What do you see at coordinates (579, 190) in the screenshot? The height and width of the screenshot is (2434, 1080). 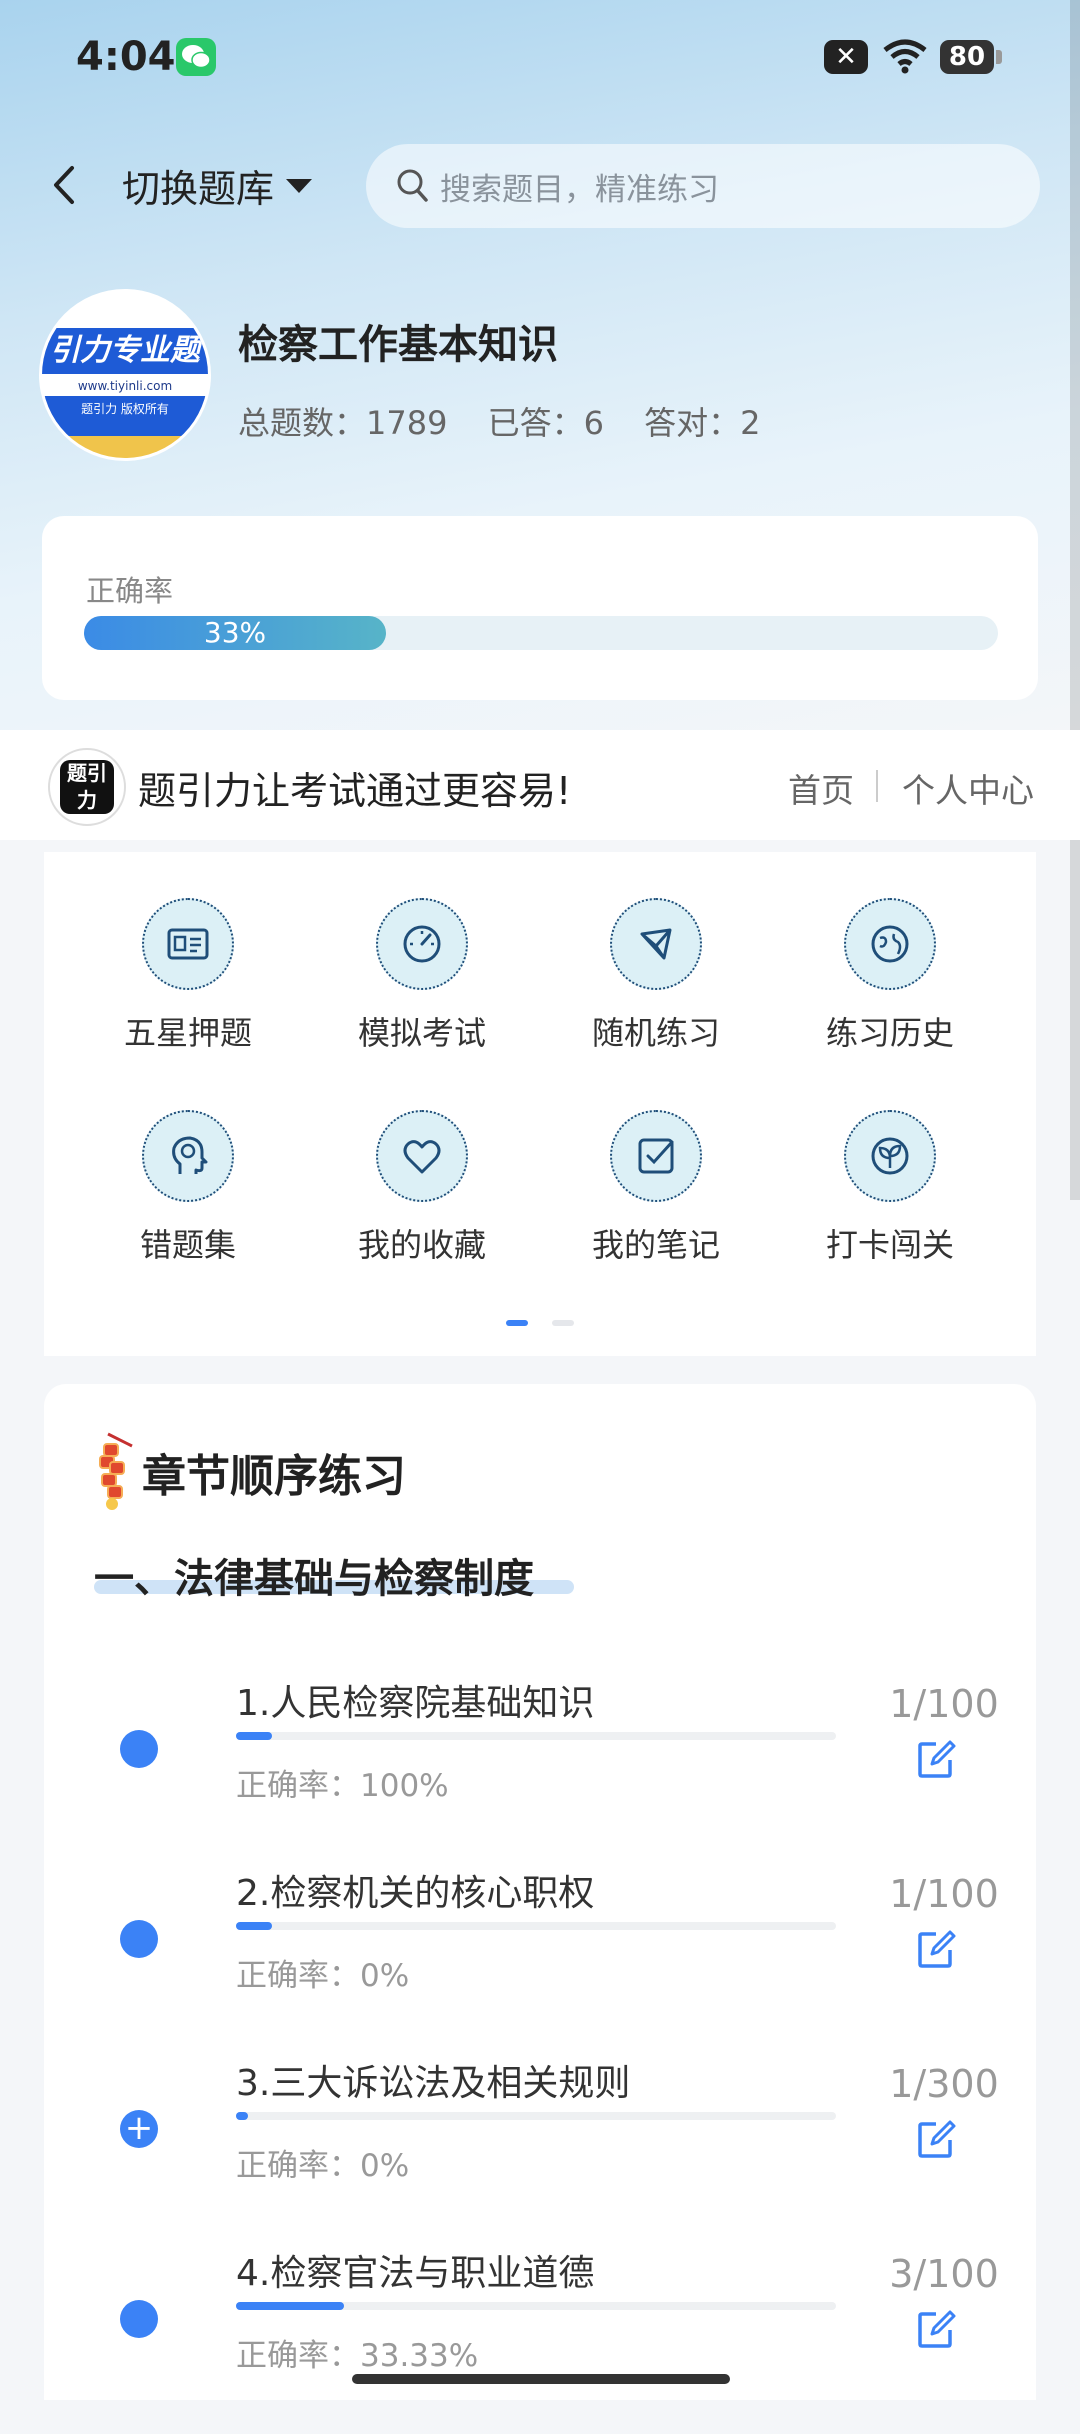 I see `search-placeholder: 搜索题目，精准练习` at bounding box center [579, 190].